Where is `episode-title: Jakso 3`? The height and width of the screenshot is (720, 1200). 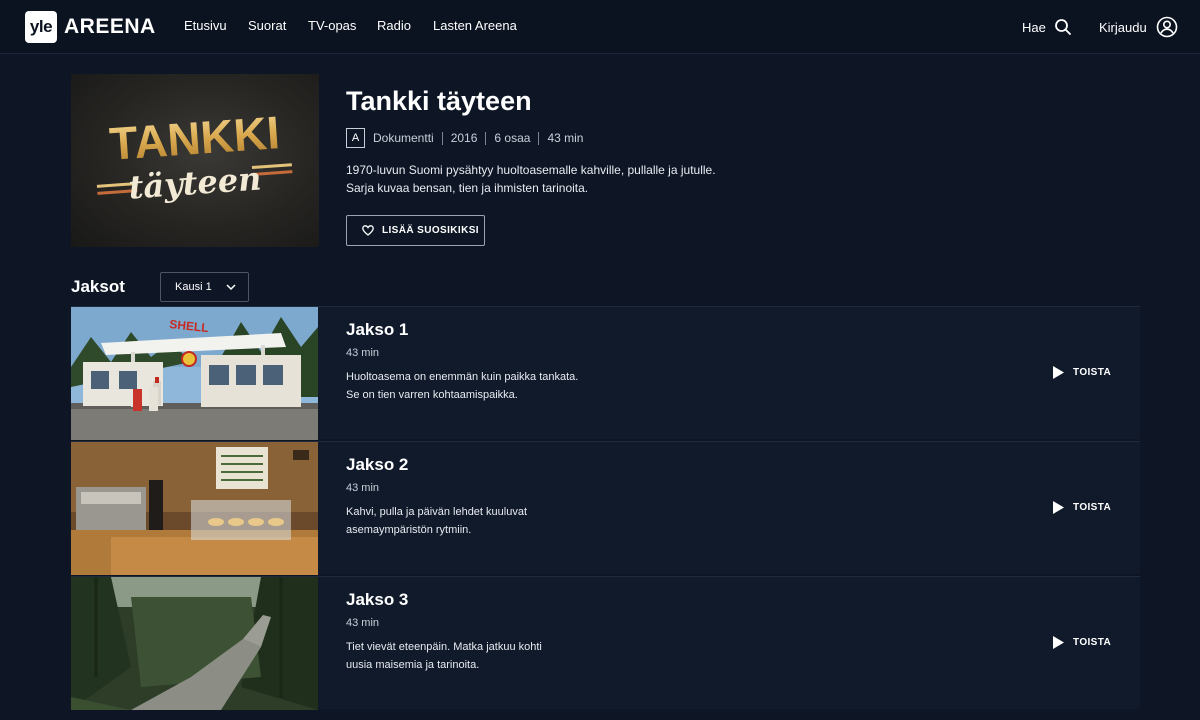 episode-title: Jakso 3 is located at coordinates (377, 600).